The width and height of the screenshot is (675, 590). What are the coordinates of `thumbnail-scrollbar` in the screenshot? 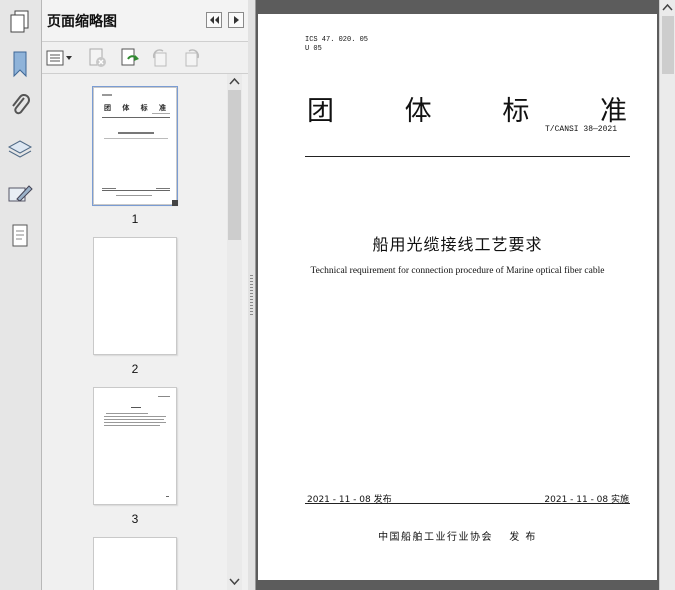 It's located at (234, 332).